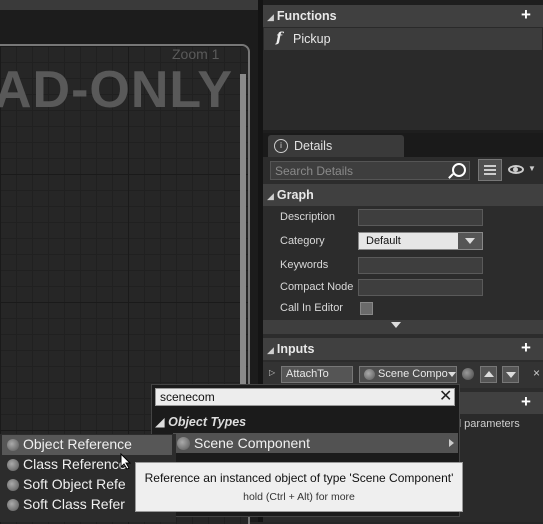 The height and width of the screenshot is (524, 543). What do you see at coordinates (528, 14) in the screenshot?
I see `add-function-button: +` at bounding box center [528, 14].